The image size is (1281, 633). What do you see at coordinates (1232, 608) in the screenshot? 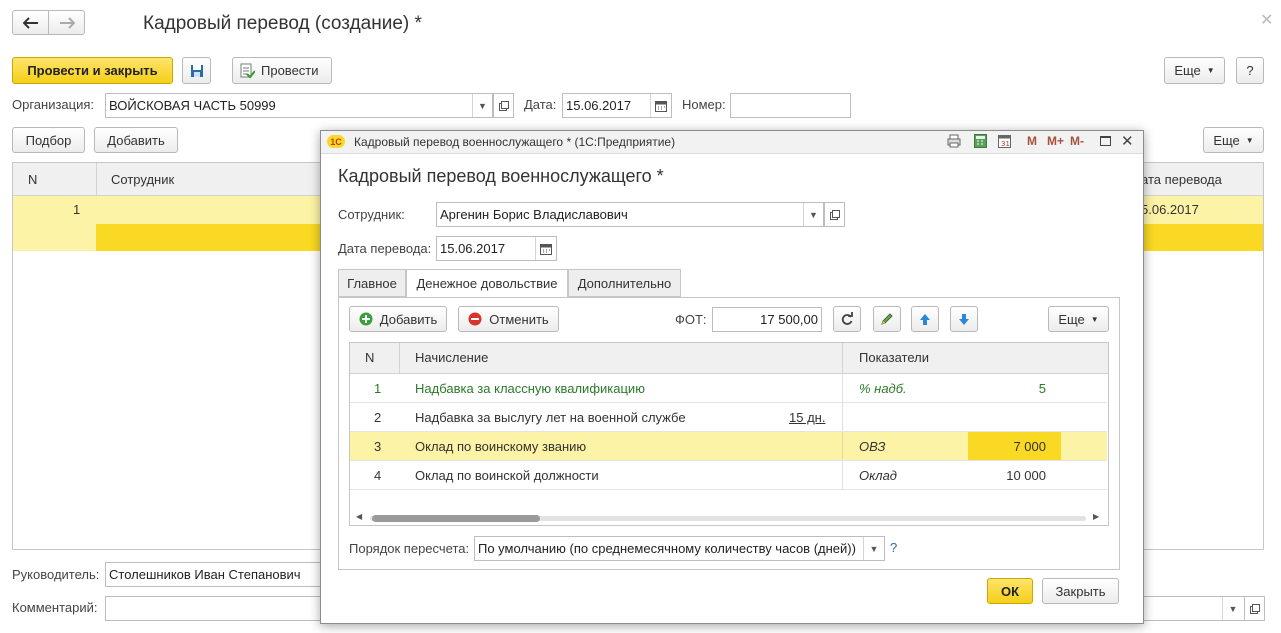
I see `comment-dropdown-button: ▼` at bounding box center [1232, 608].